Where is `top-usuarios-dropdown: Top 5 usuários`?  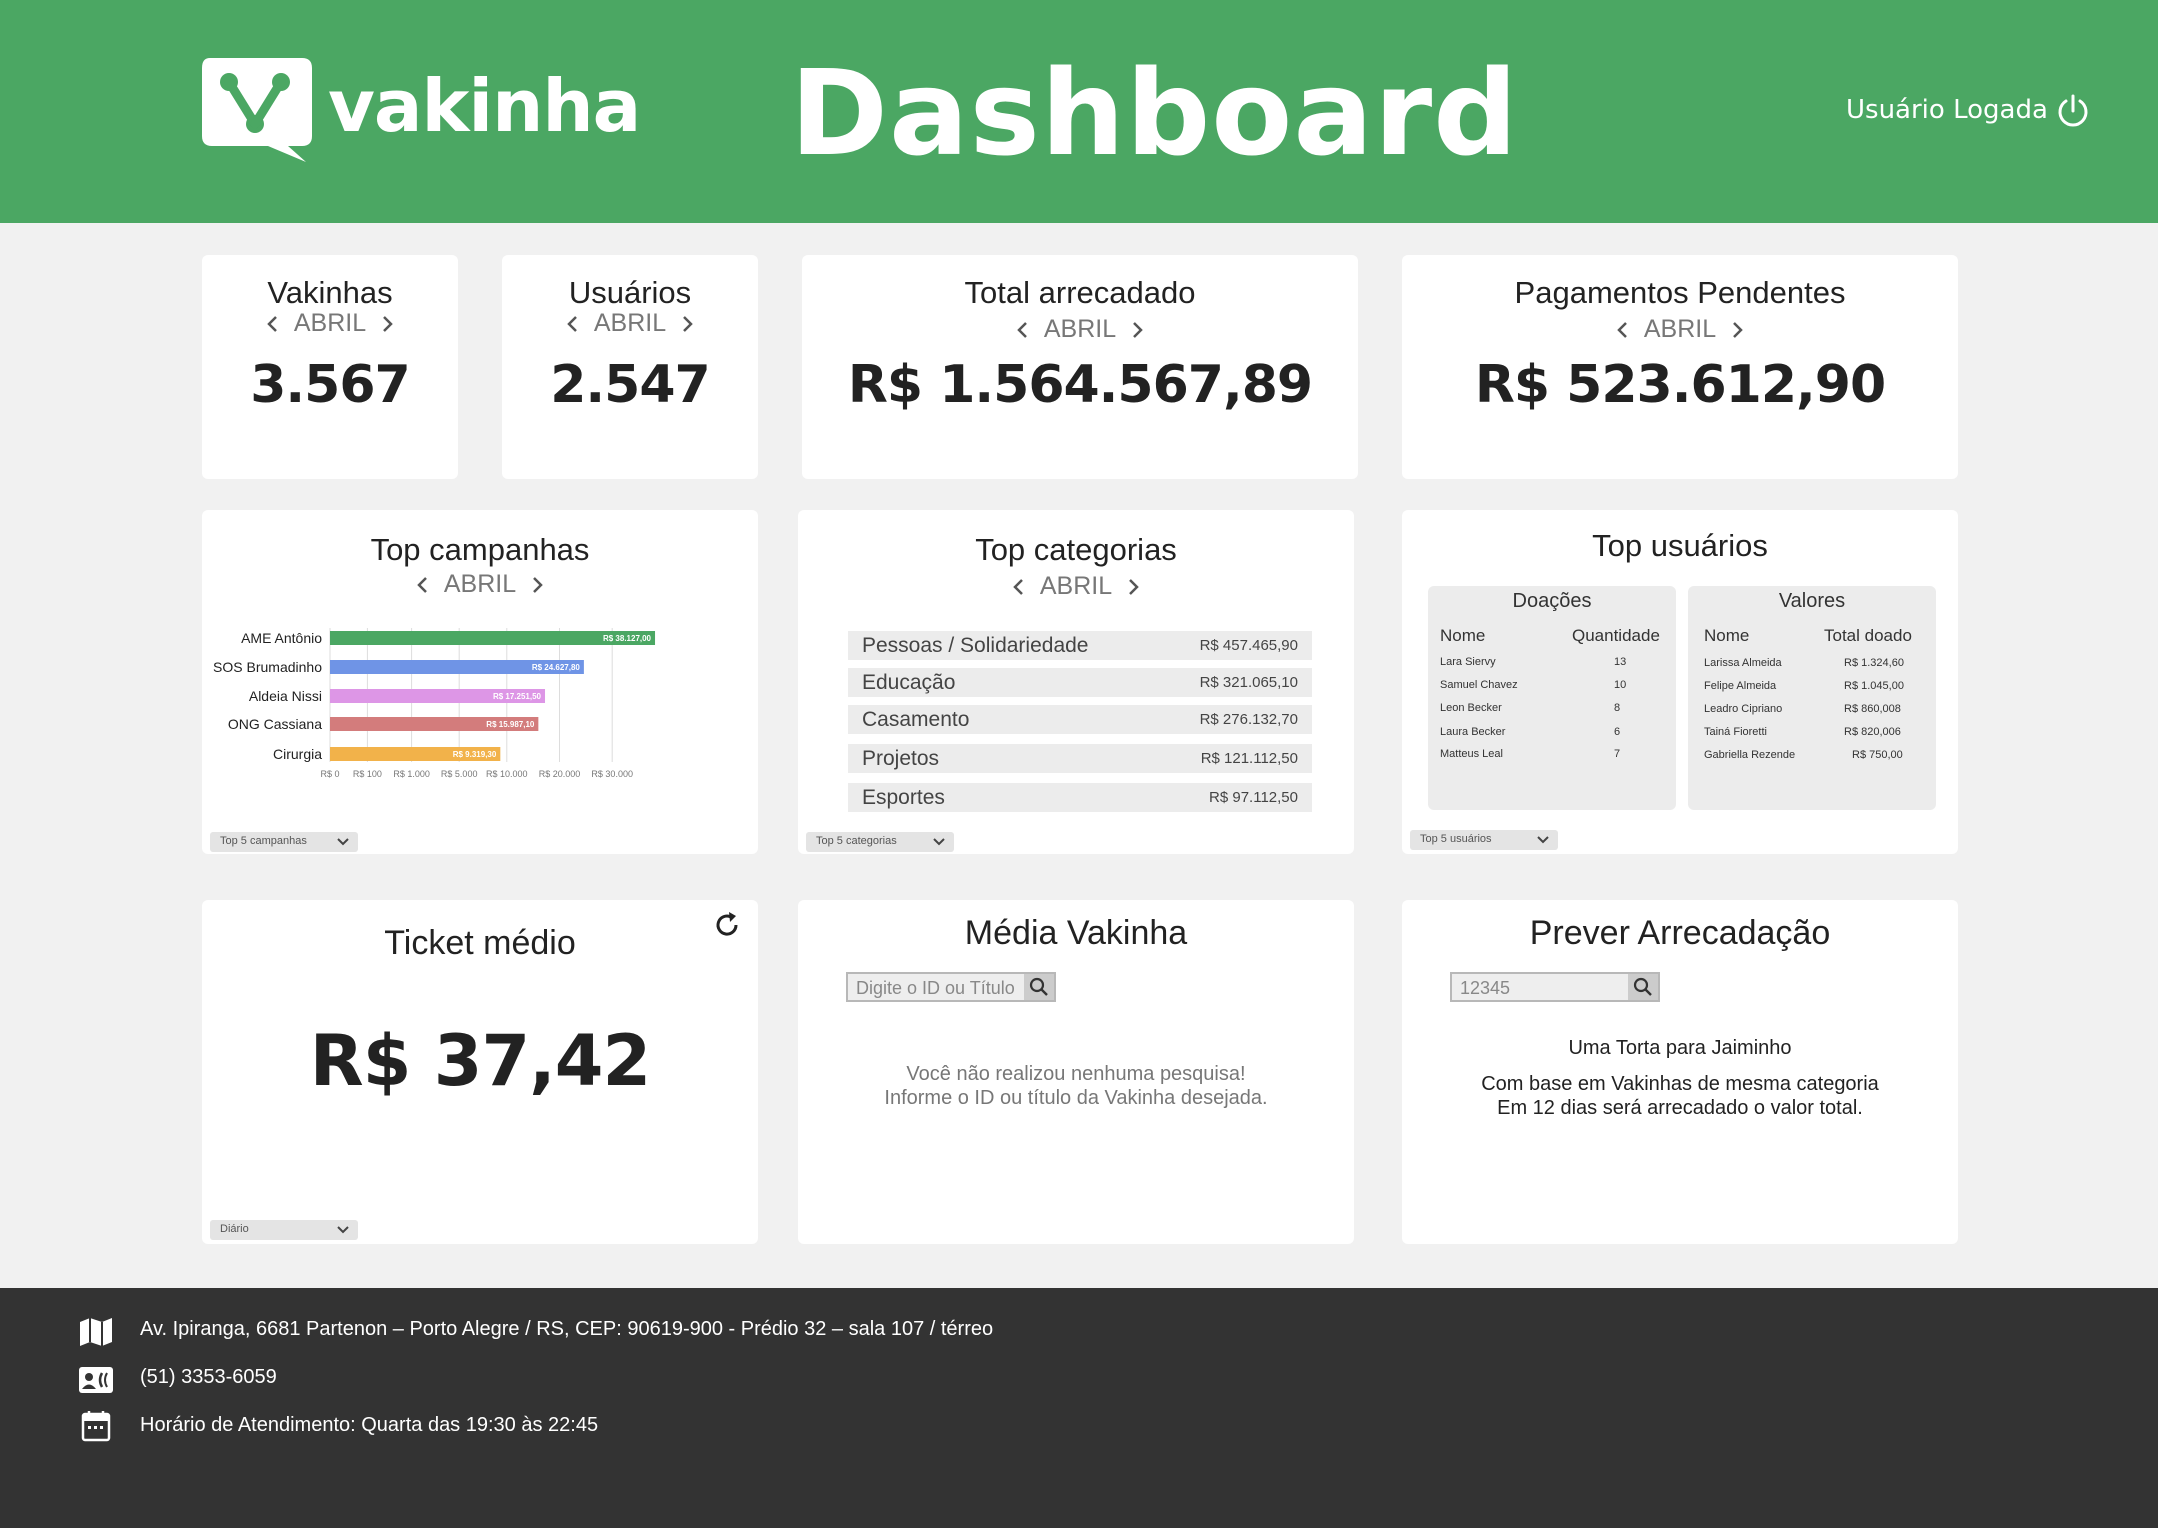
top-usuarios-dropdown: Top 5 usuários is located at coordinates (1484, 840).